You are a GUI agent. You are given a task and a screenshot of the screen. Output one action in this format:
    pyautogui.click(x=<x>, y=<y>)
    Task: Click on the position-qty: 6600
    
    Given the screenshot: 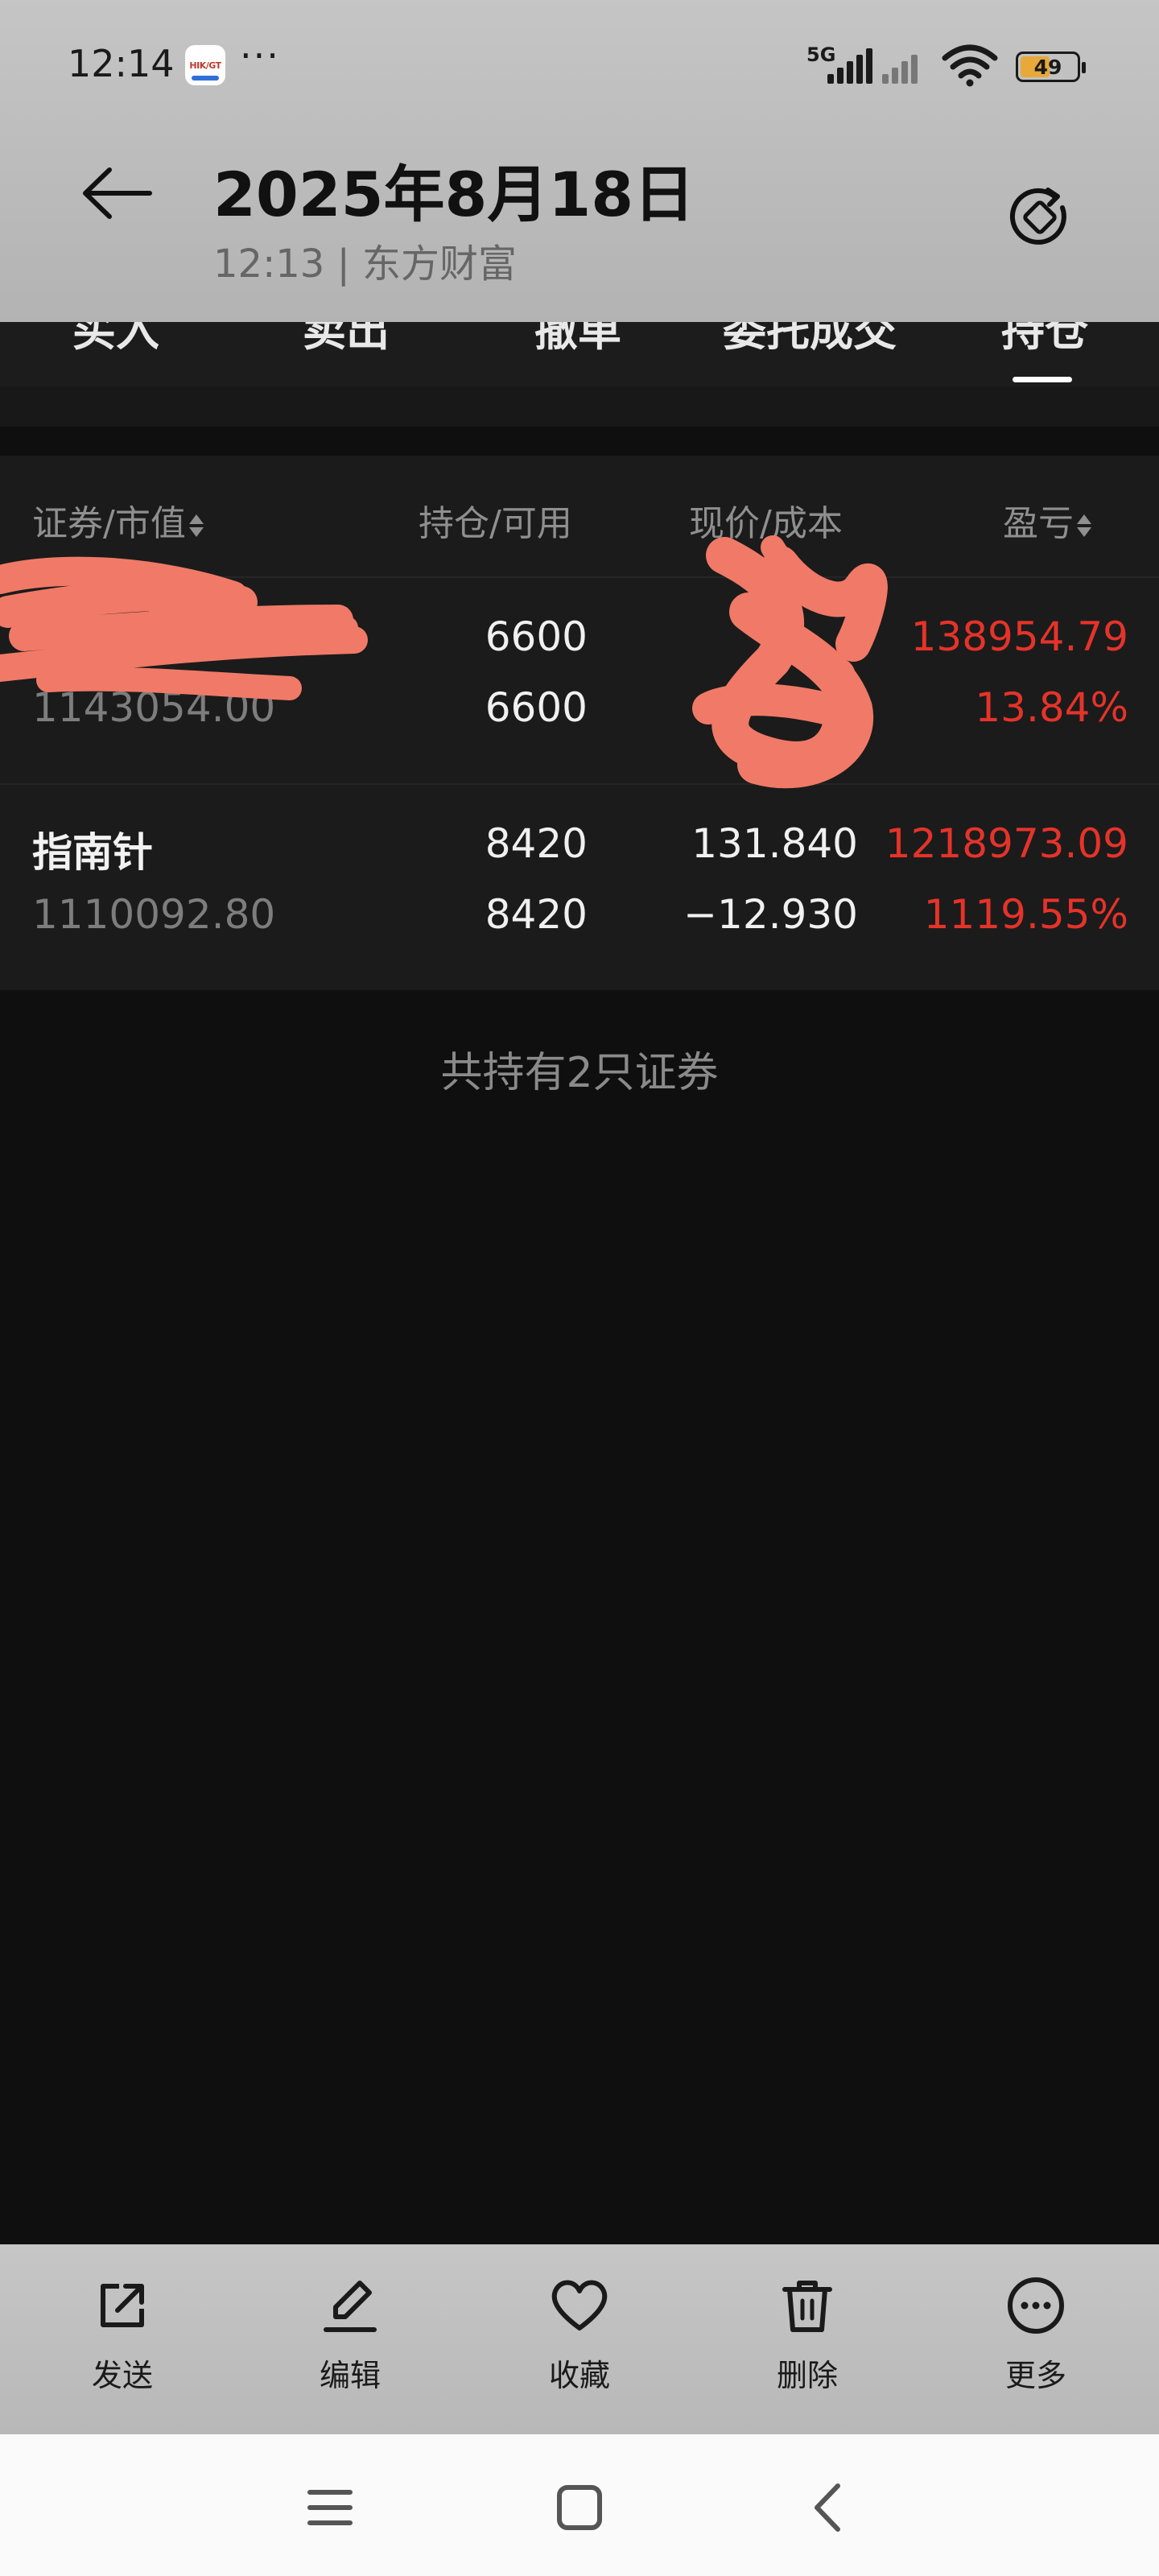 What is the action you would take?
    pyautogui.click(x=536, y=636)
    